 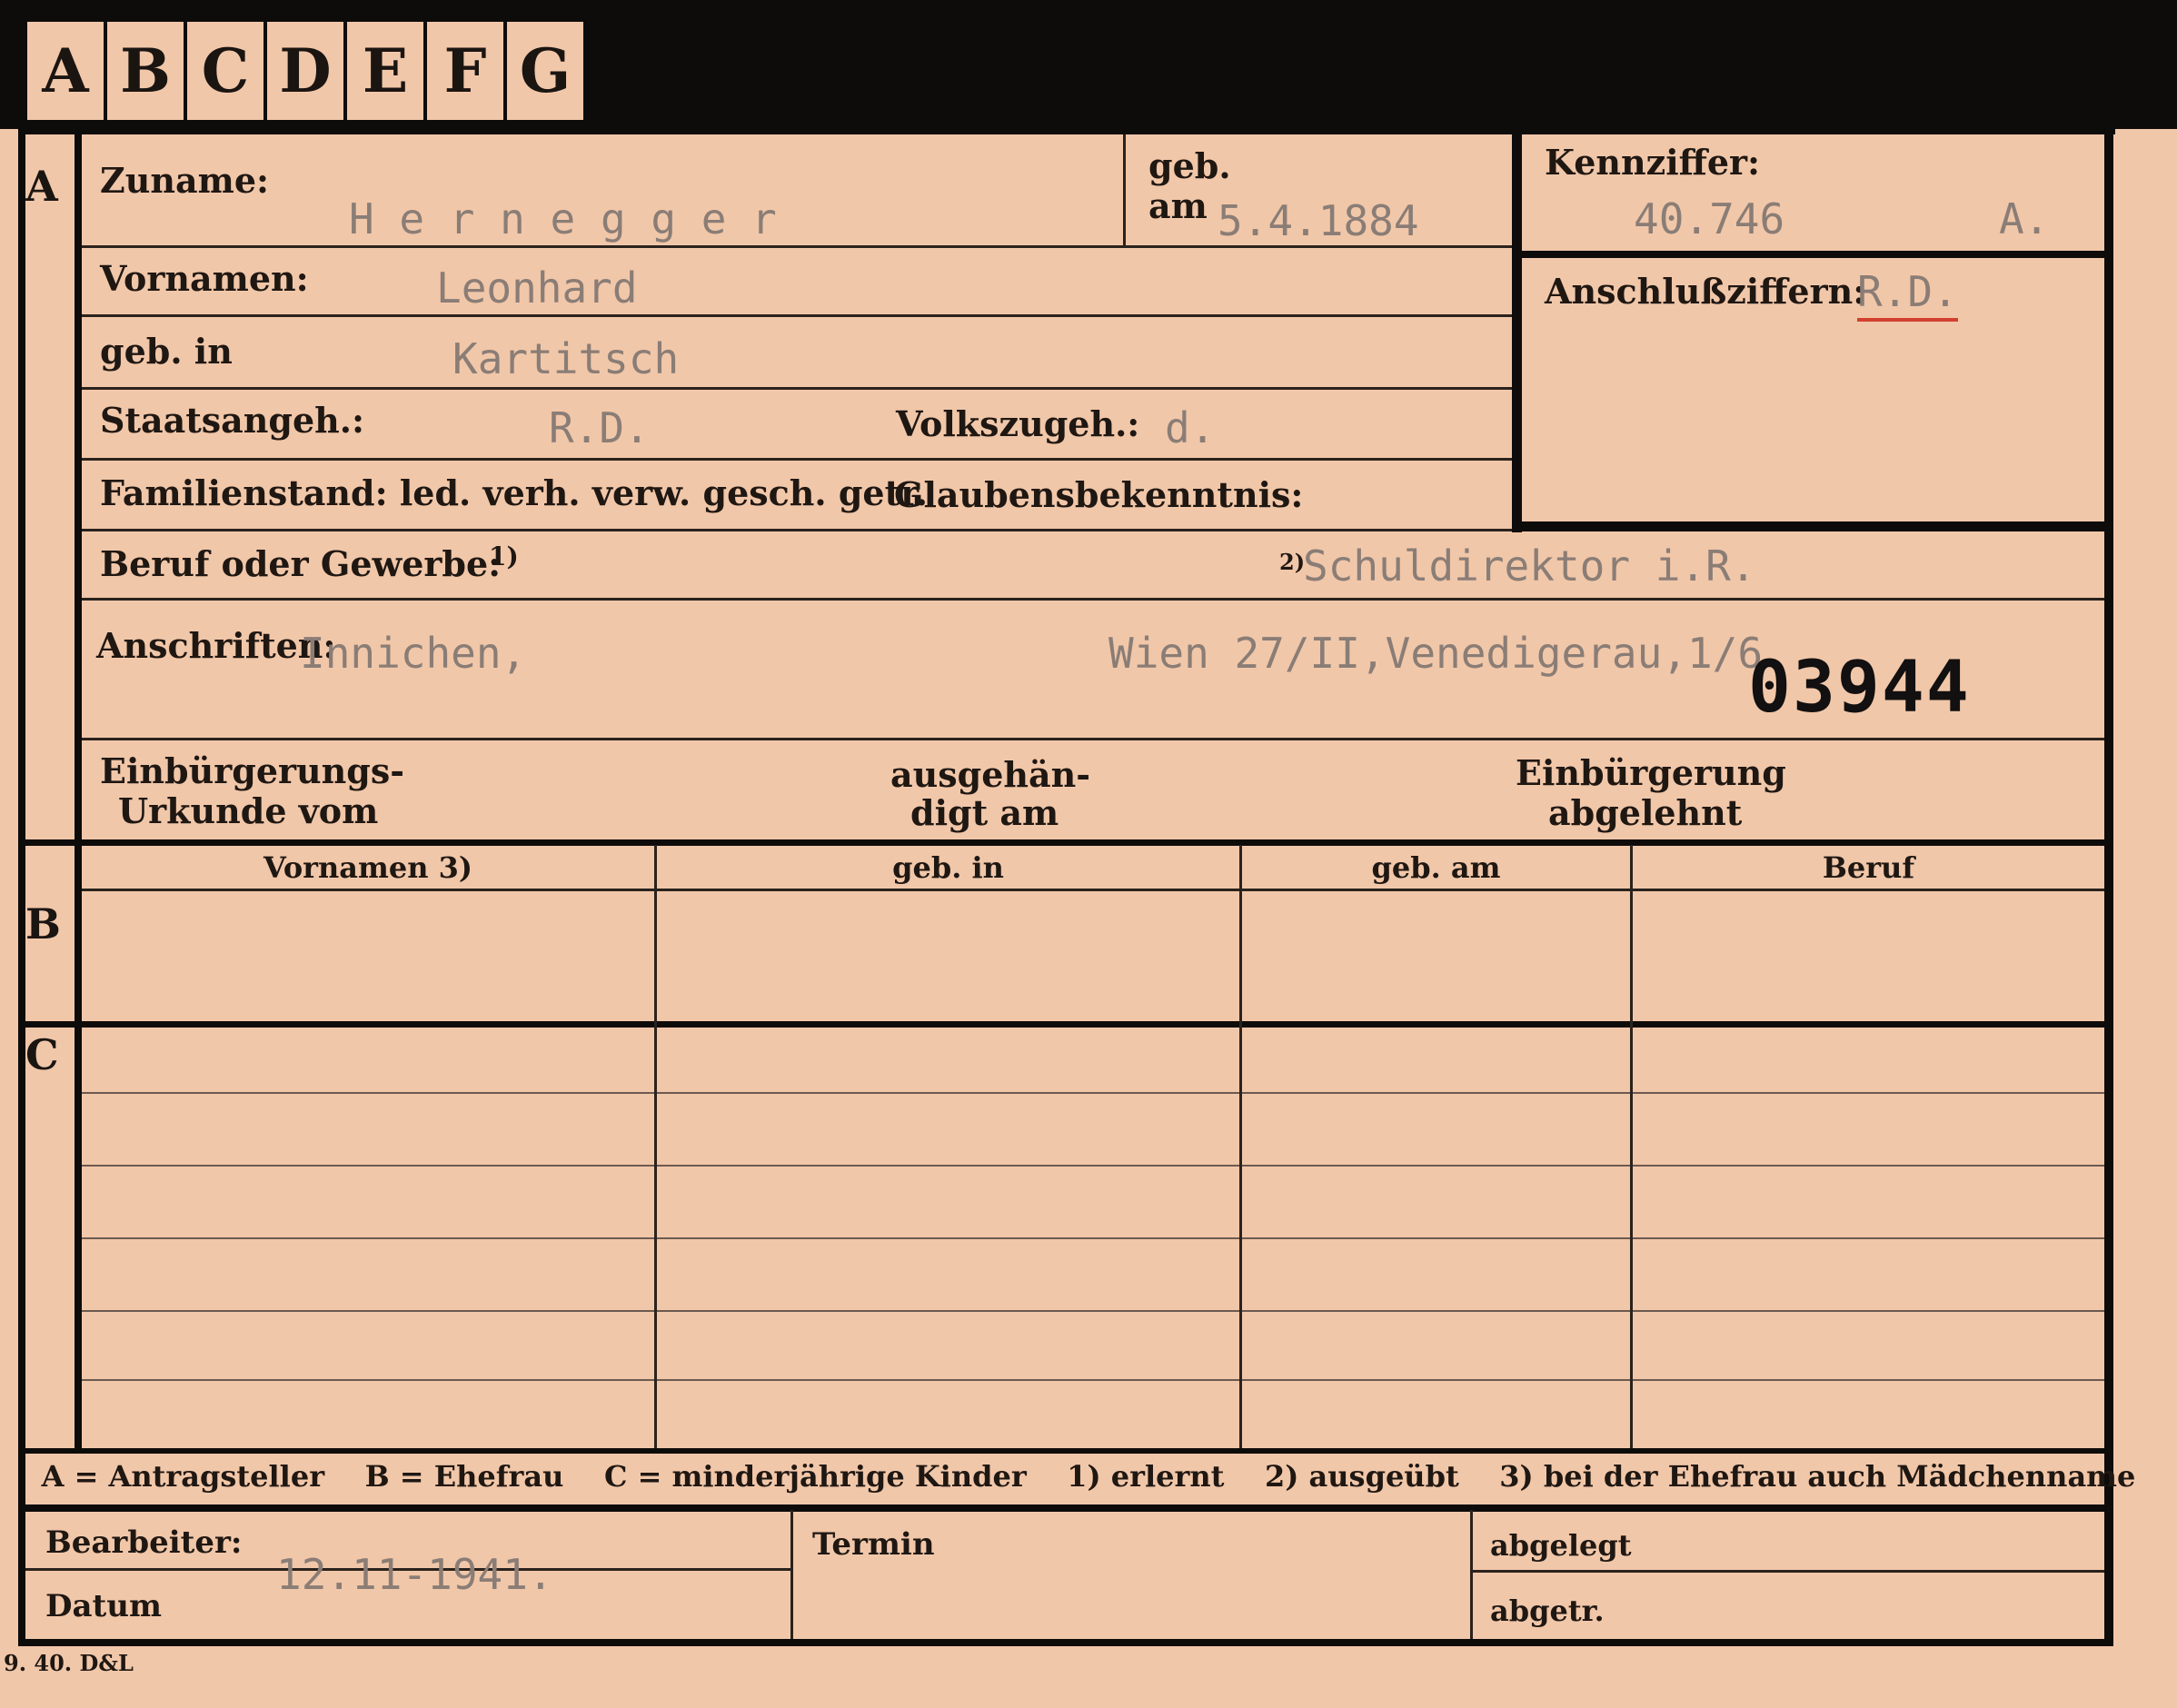 What do you see at coordinates (1645, 812) in the screenshot?
I see `abgelehnt-label-2: abgelehnt` at bounding box center [1645, 812].